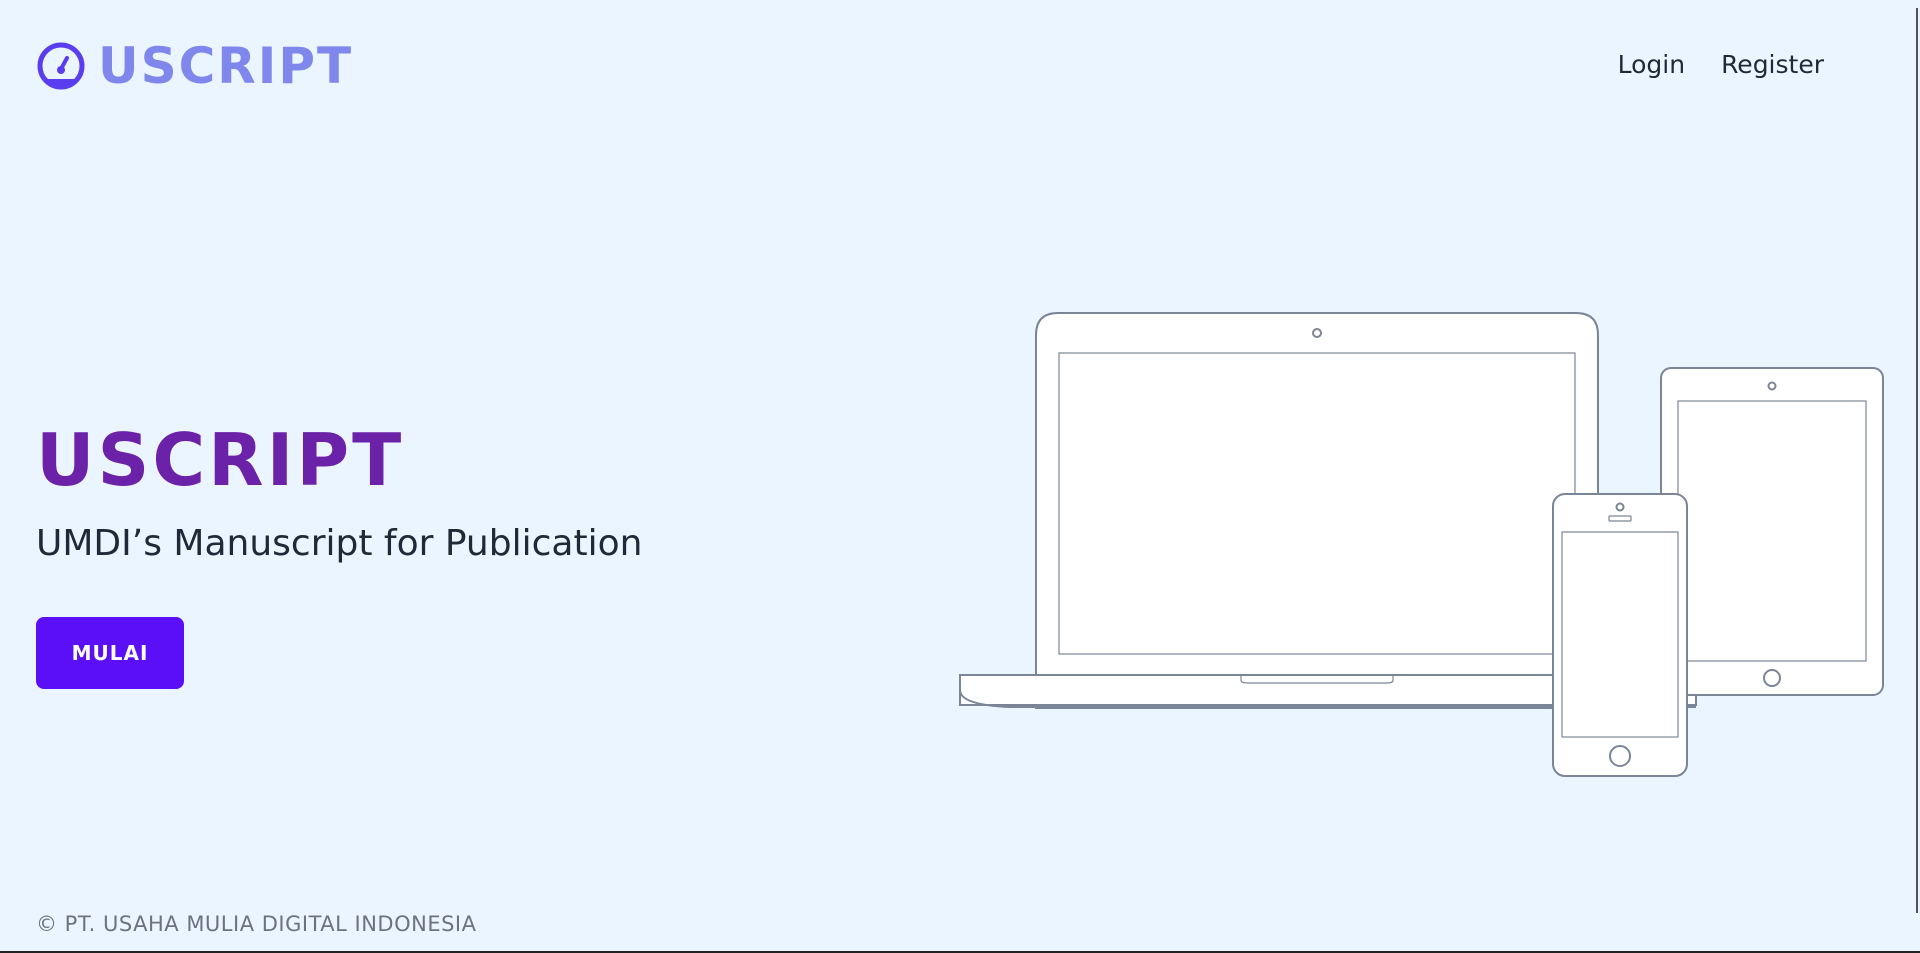 Image resolution: width=1920 pixels, height=953 pixels. What do you see at coordinates (1772, 531) in the screenshot?
I see `tablet-illustration` at bounding box center [1772, 531].